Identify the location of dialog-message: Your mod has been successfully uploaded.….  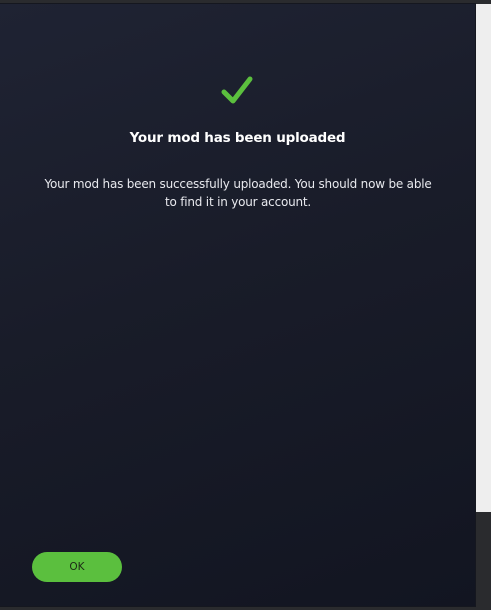
(238, 193).